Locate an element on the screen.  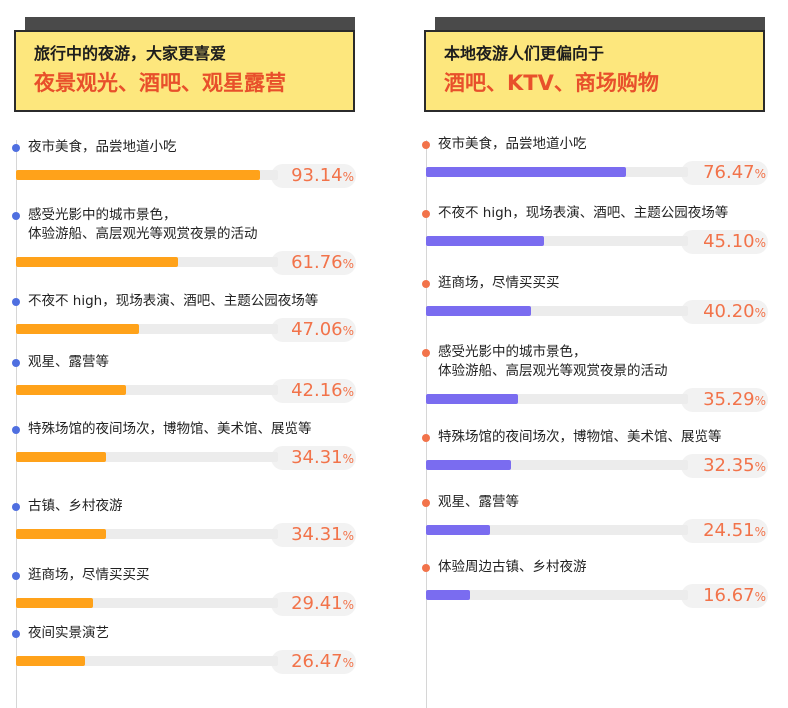
left-bar-label: 不夜不 high，现场表演、酒吧、主题公园夜场等 is located at coordinates (173, 301).